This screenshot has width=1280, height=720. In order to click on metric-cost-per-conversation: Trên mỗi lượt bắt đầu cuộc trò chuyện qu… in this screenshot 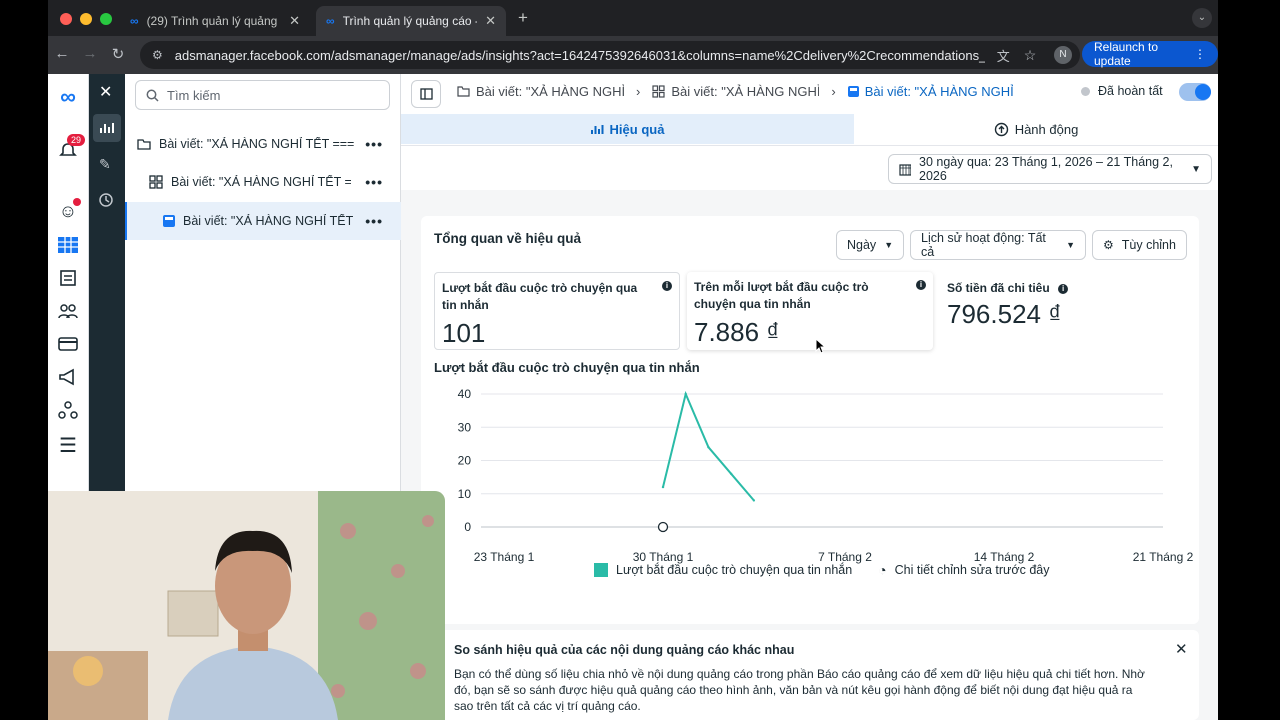, I will do `click(810, 311)`.